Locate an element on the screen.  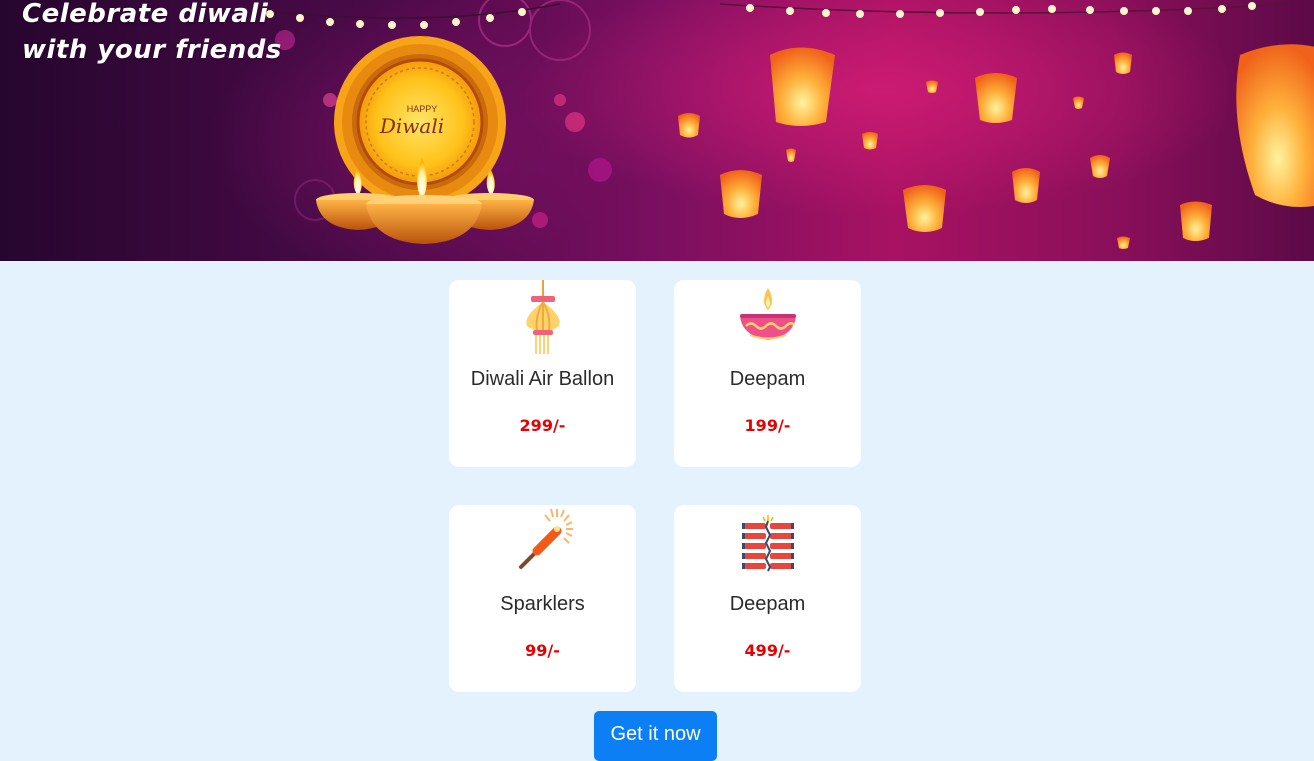
string-lights is located at coordinates (765, 15).